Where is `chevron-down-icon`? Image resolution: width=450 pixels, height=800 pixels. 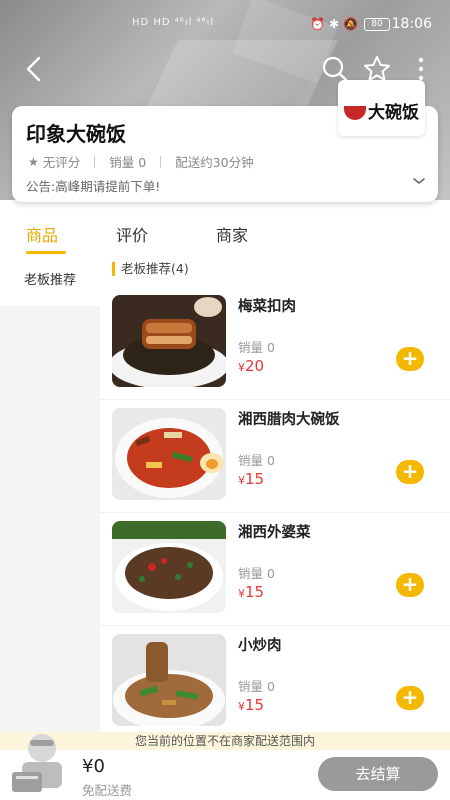
chevron-down-icon is located at coordinates (419, 181).